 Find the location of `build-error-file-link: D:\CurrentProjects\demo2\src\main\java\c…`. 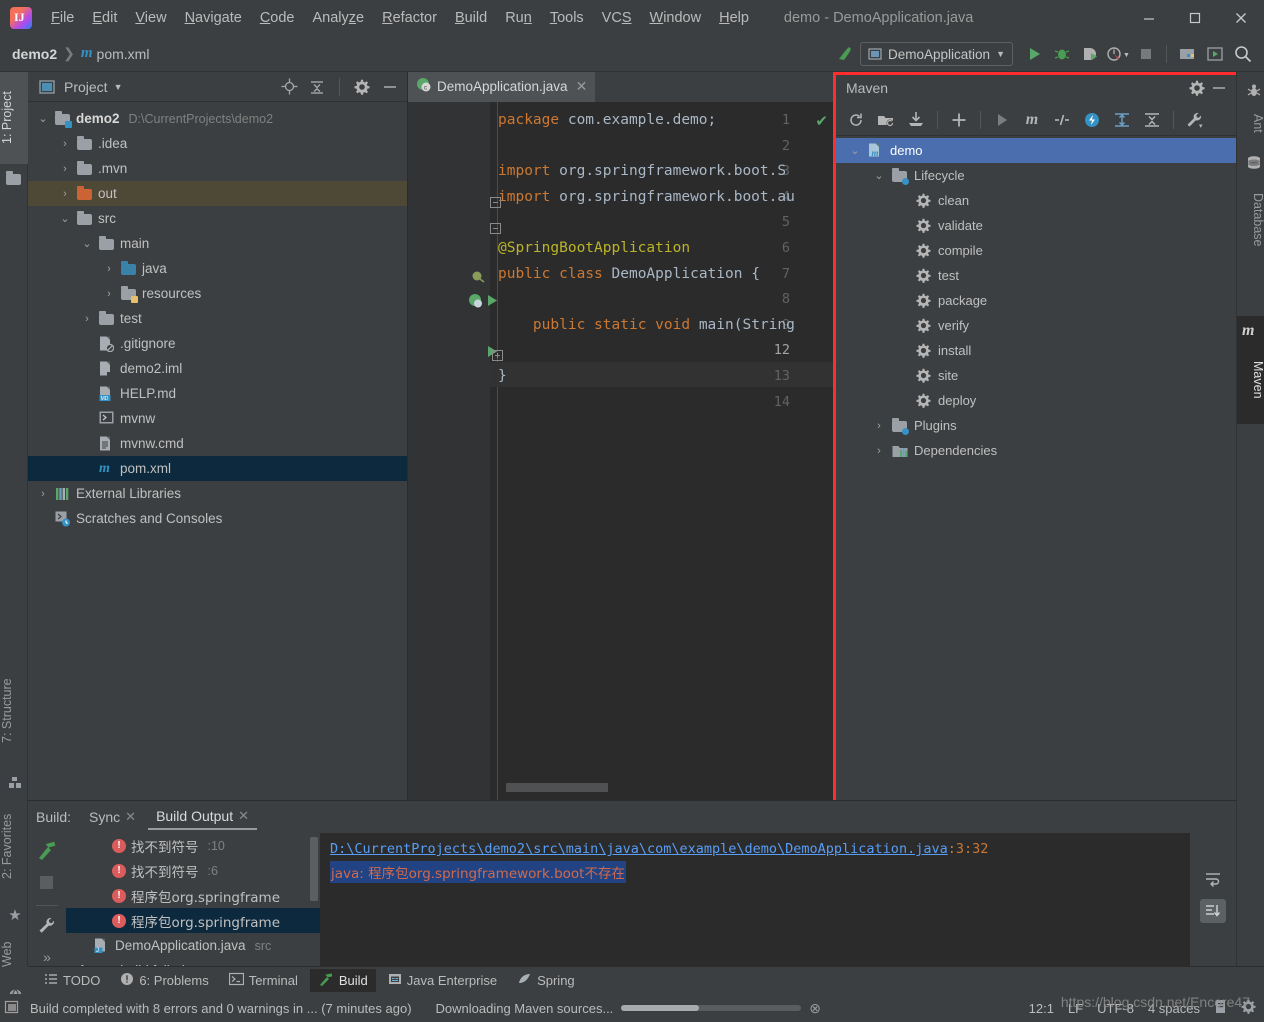

build-error-file-link: D:\CurrentProjects\demo2\src\main\java\c… is located at coordinates (639, 849).